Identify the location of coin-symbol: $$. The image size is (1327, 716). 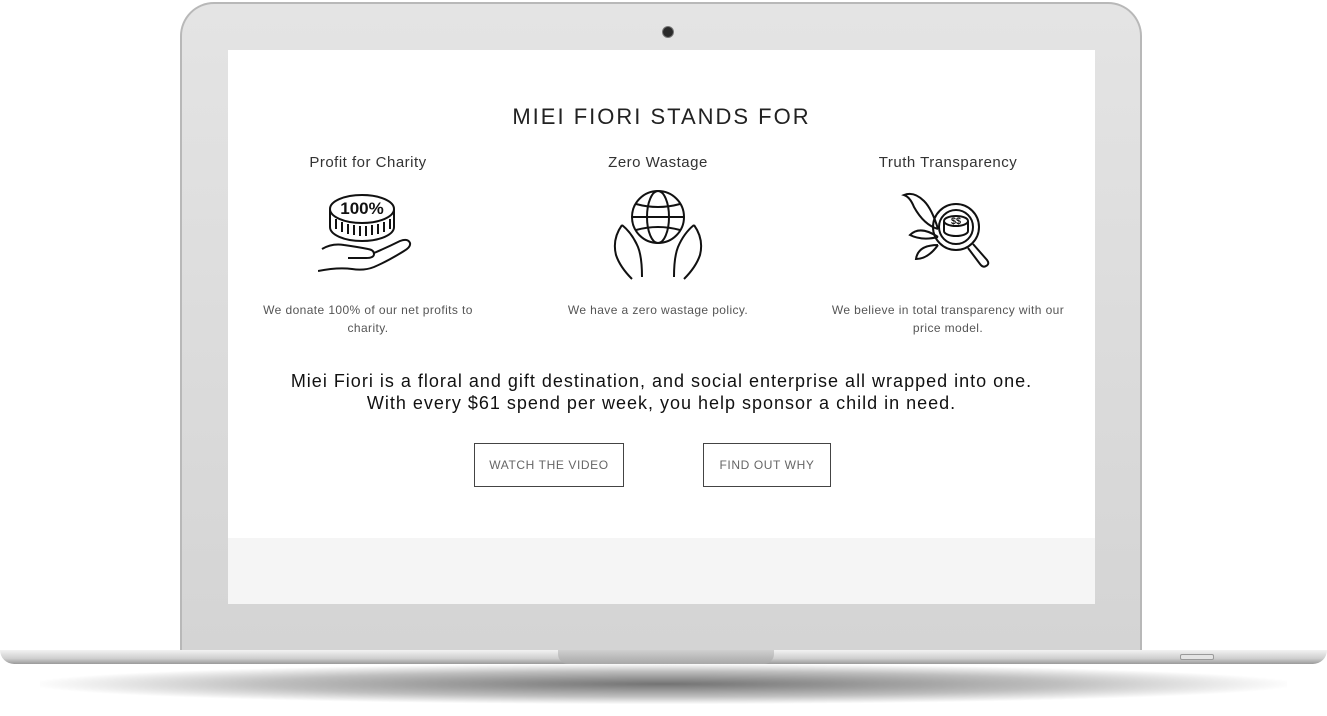
(956, 221).